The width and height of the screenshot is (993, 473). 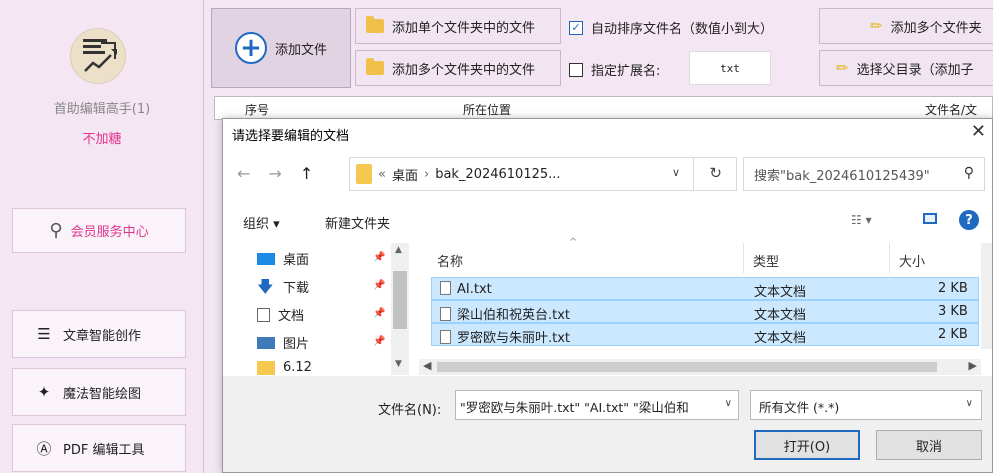 I want to click on add-file-button: + 添加文件, so click(x=281, y=48).